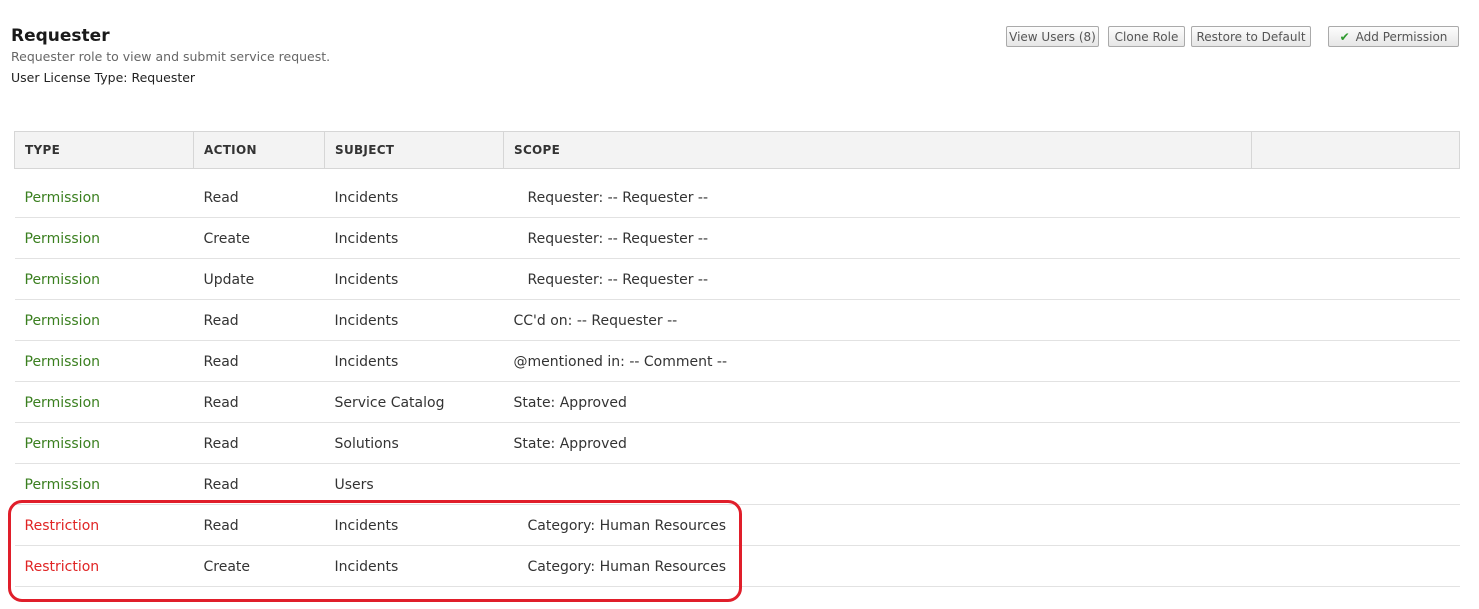 This screenshot has height=609, width=1479. I want to click on column-header-subject: SUBJECT, so click(414, 150).